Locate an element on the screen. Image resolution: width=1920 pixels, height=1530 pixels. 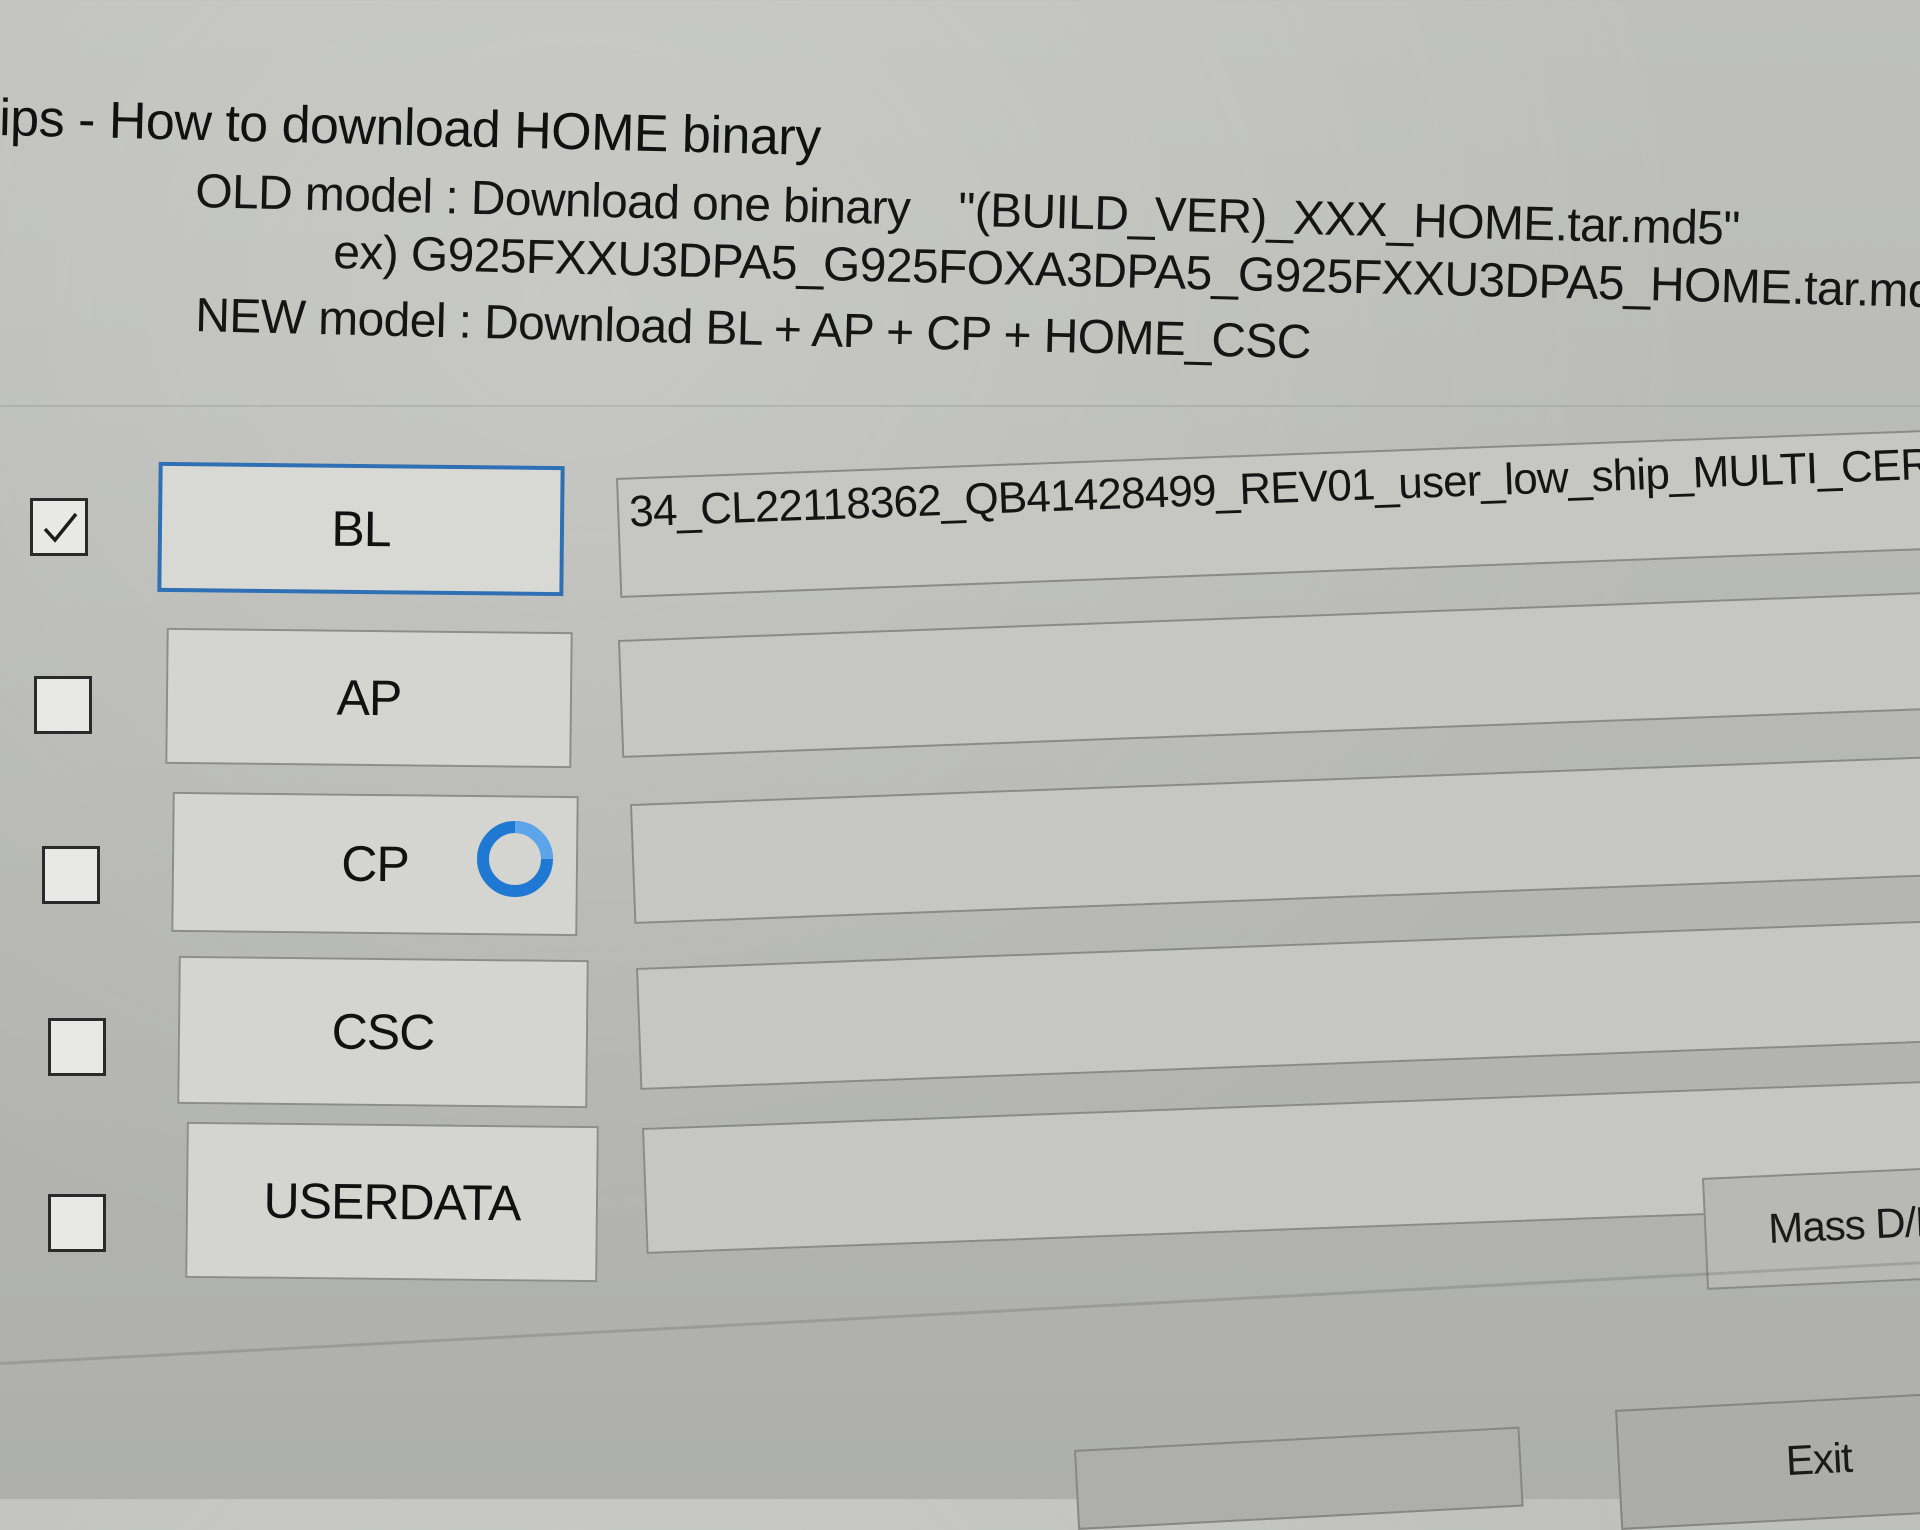
userdata-button: USERDATA is located at coordinates (392, 1202).